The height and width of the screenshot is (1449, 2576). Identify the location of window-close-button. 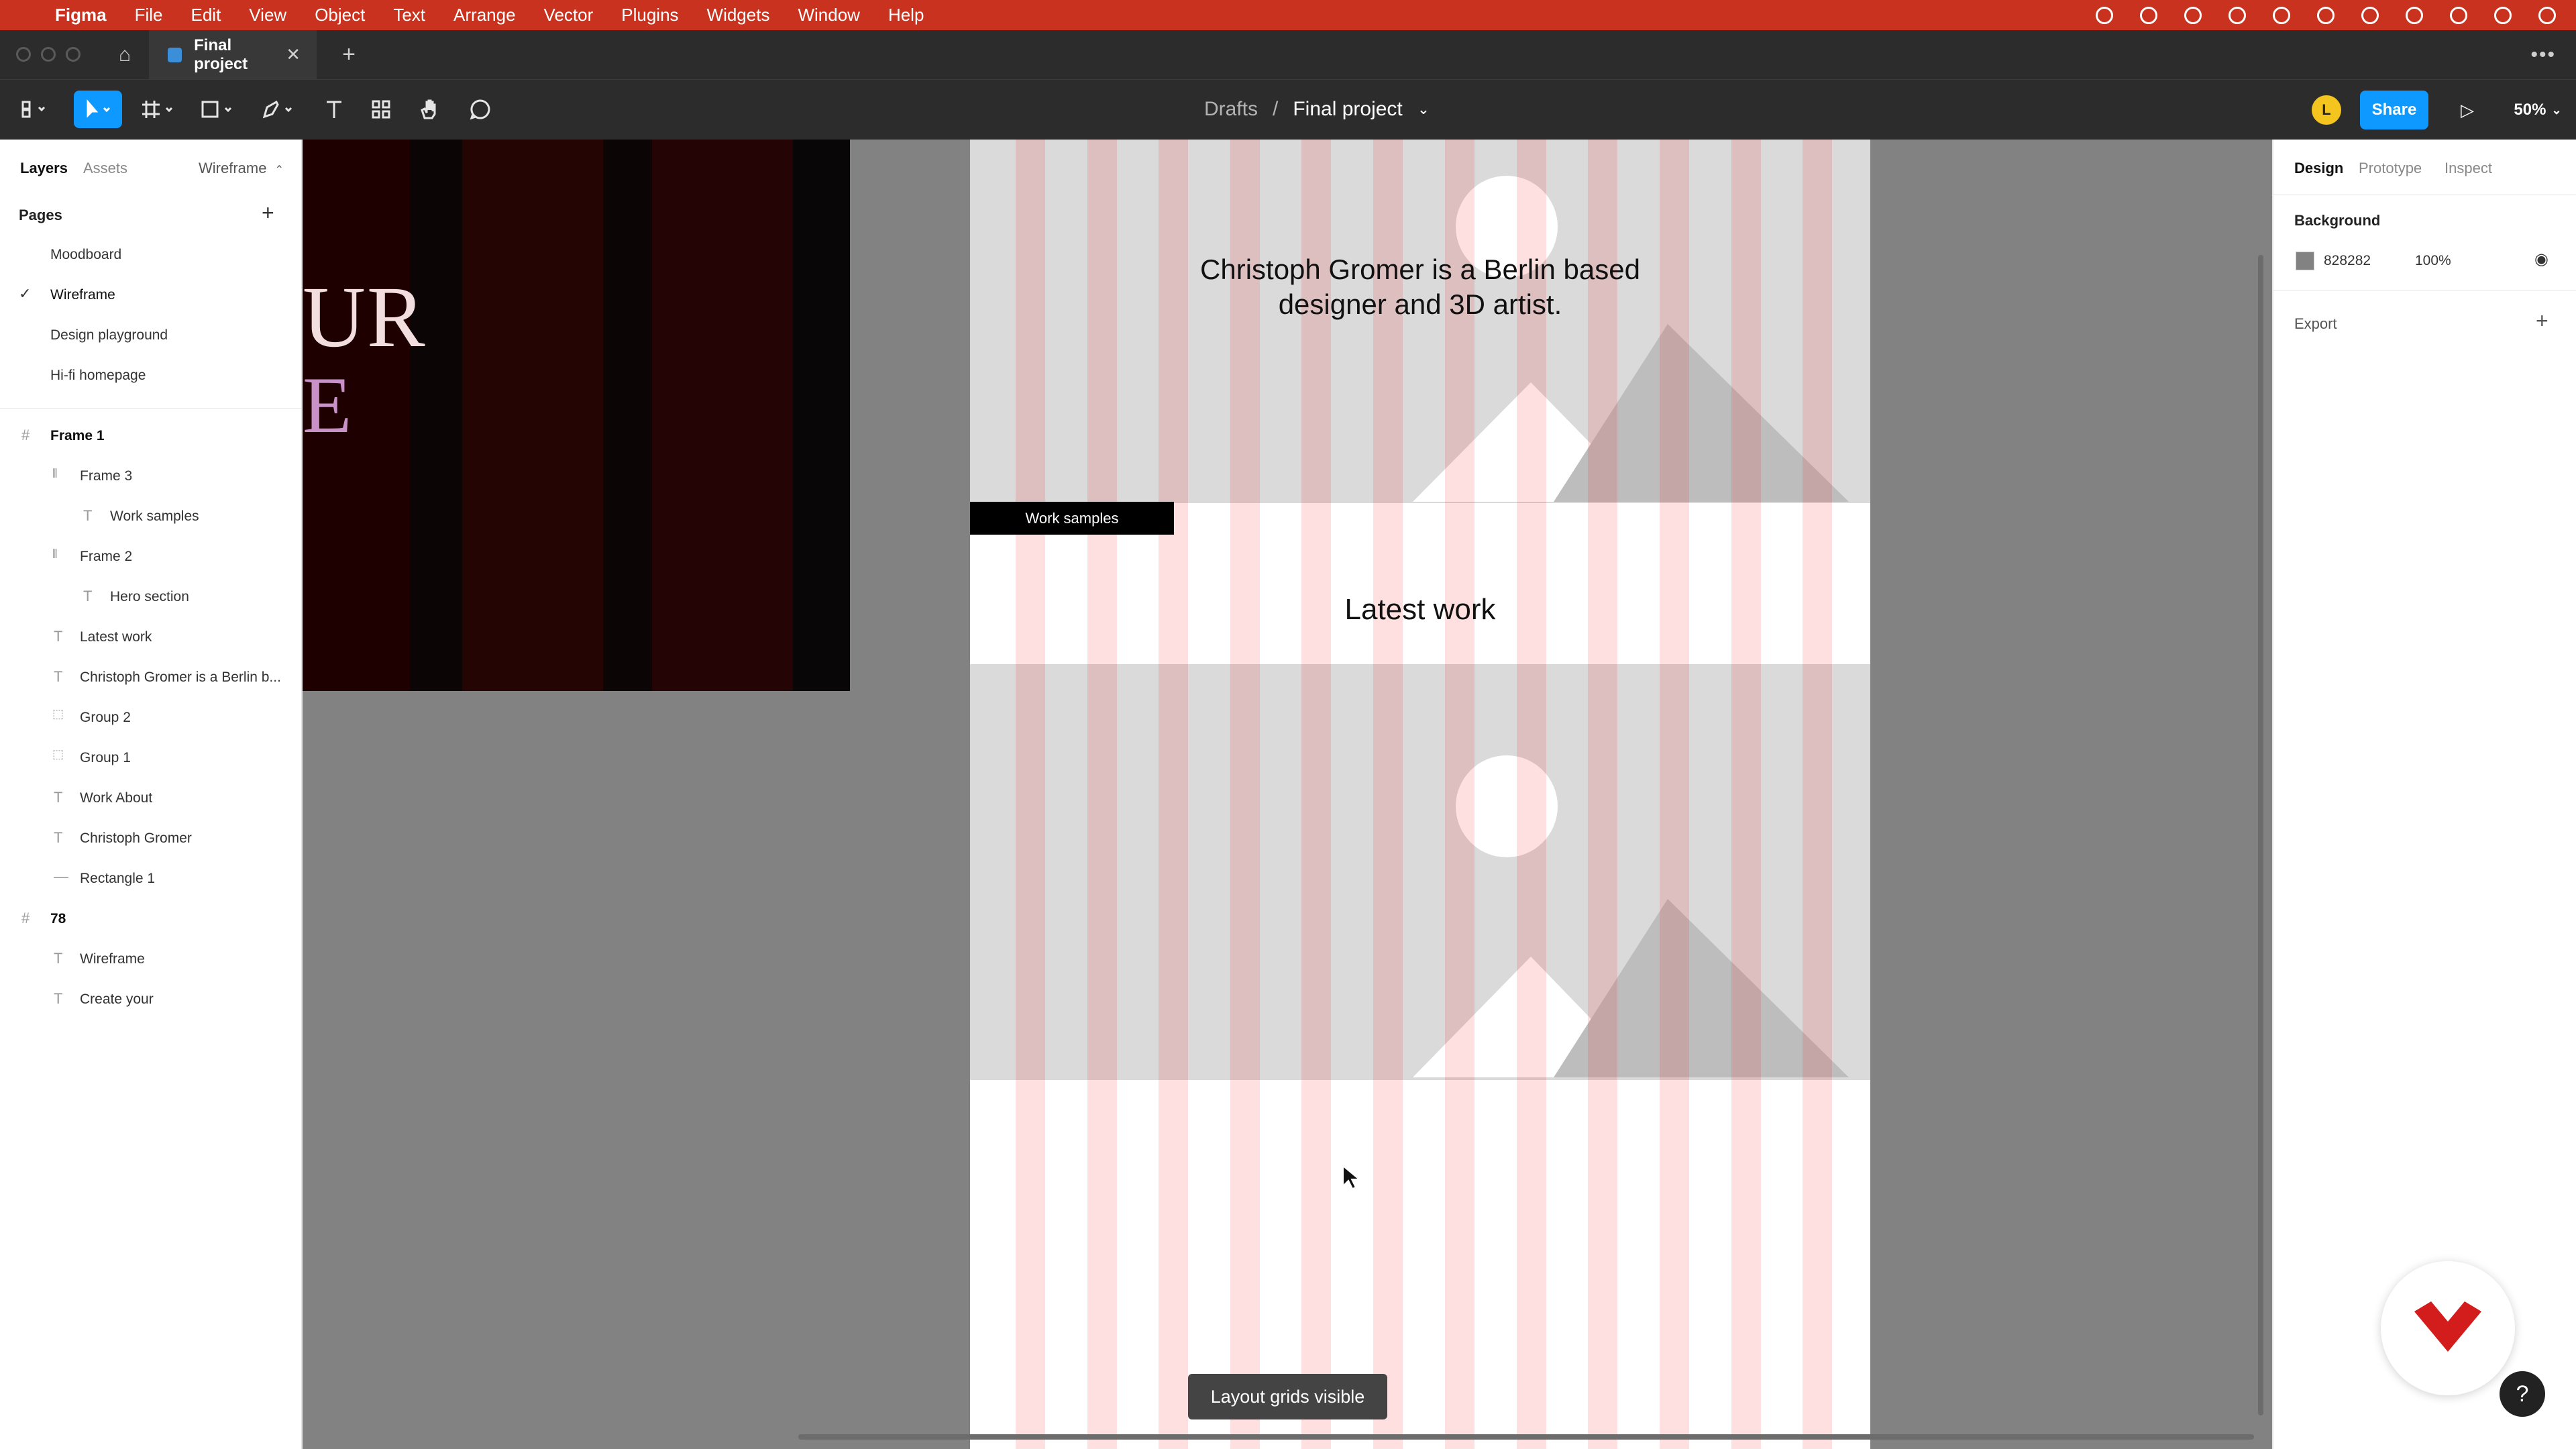
(23, 54).